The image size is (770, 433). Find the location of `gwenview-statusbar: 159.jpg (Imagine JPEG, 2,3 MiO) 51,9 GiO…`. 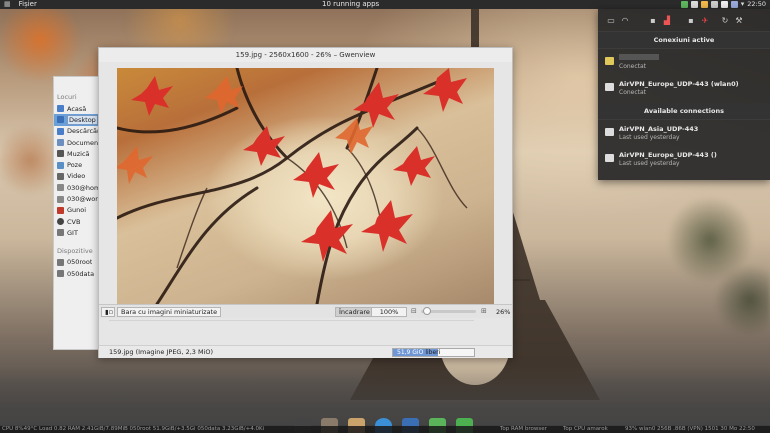

gwenview-statusbar: 159.jpg (Imagine JPEG, 2,3 MiO) 51,9 GiO… is located at coordinates (305, 351).